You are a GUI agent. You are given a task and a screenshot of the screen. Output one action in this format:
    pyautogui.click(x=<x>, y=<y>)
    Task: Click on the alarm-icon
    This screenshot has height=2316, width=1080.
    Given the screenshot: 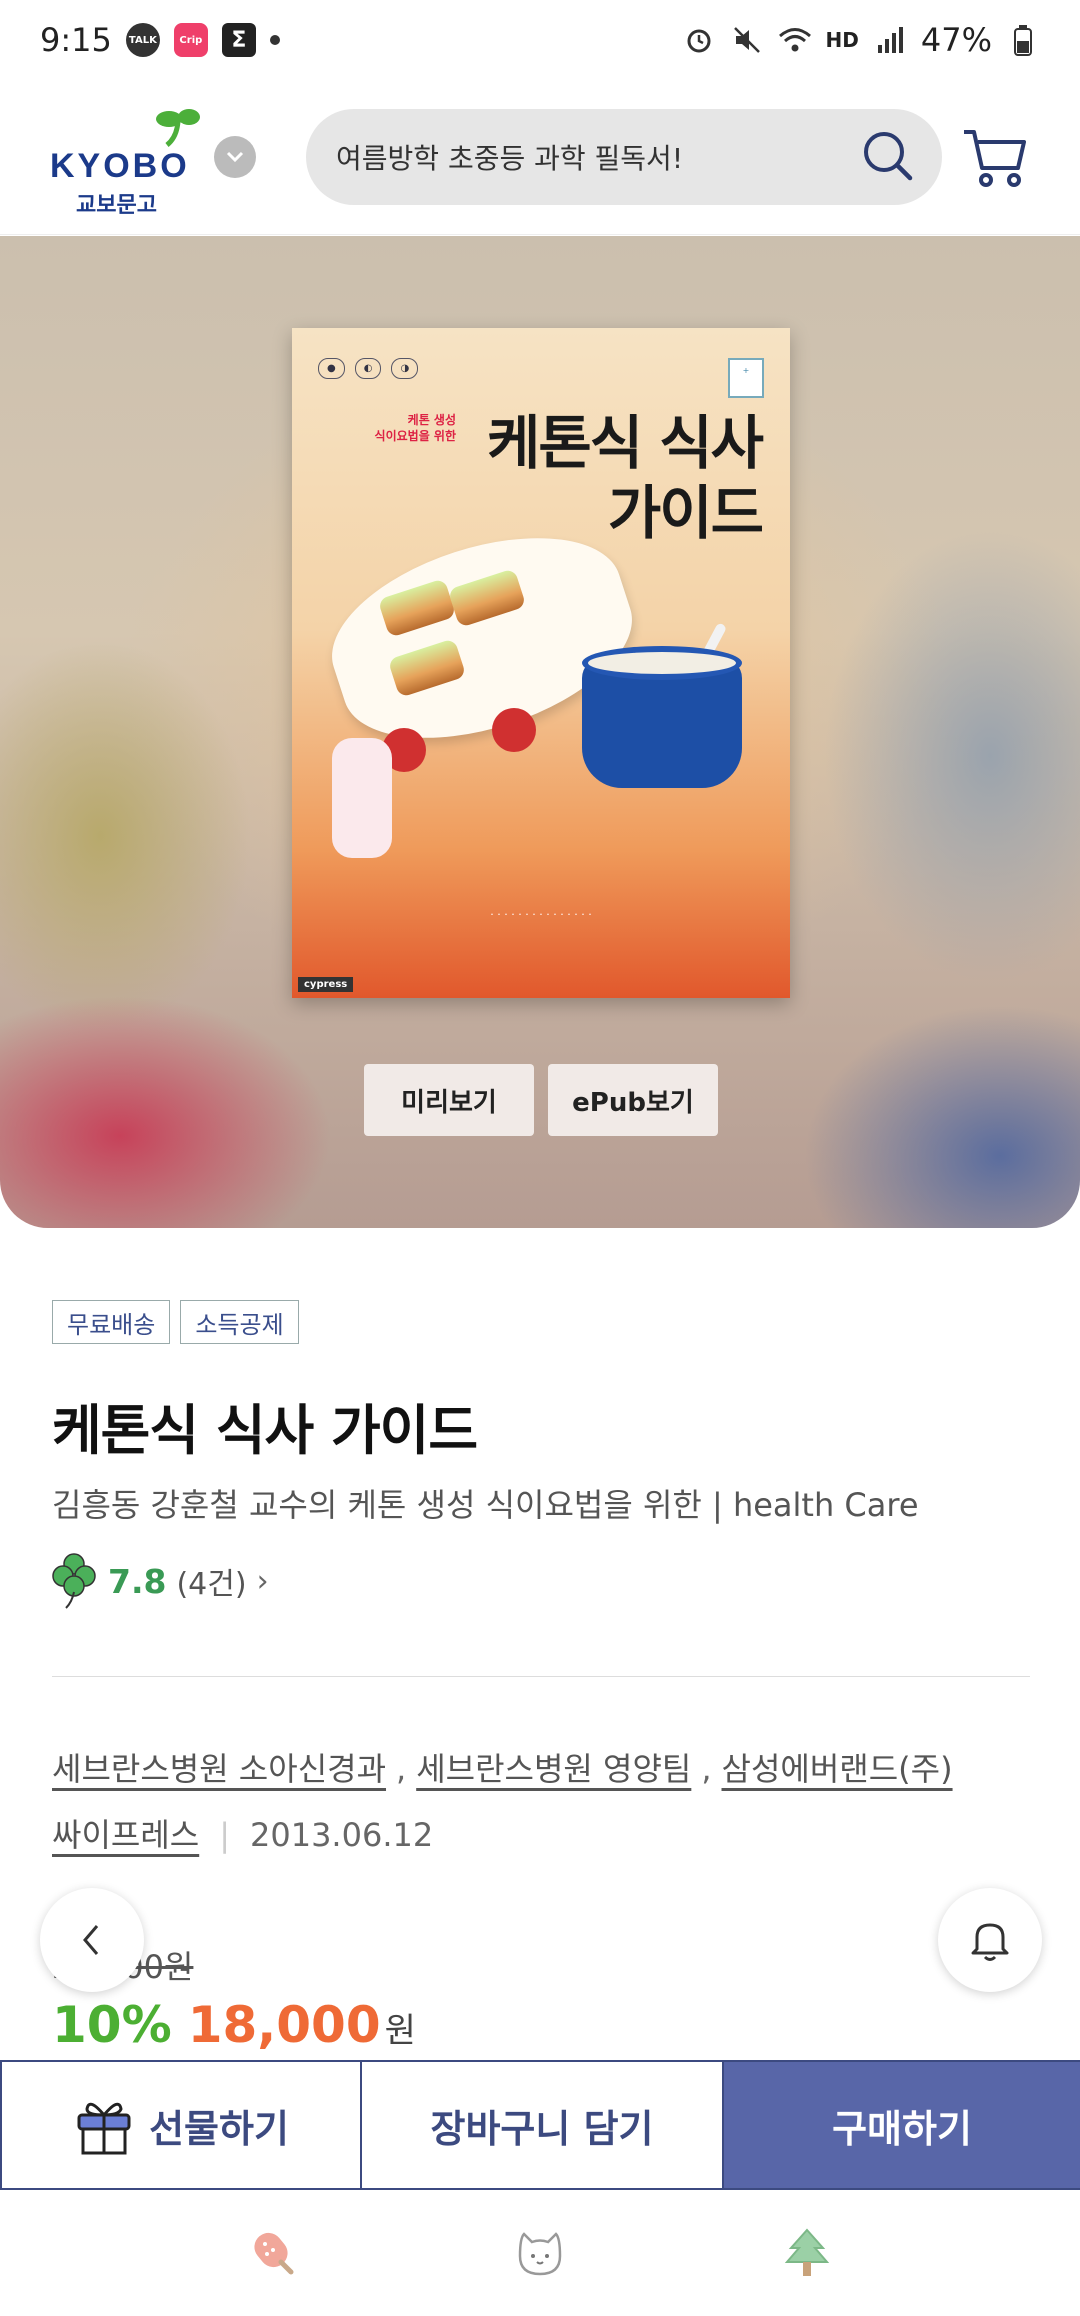 What is the action you would take?
    pyautogui.click(x=699, y=40)
    